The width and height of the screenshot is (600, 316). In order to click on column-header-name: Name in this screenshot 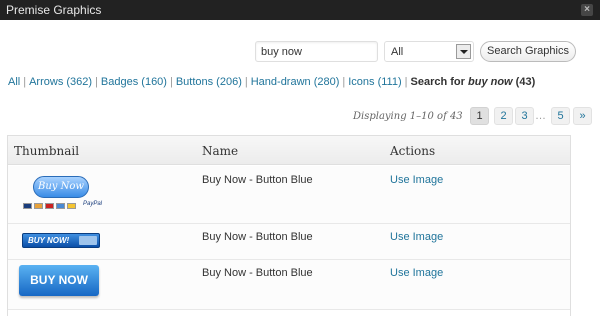, I will do `click(220, 151)`.